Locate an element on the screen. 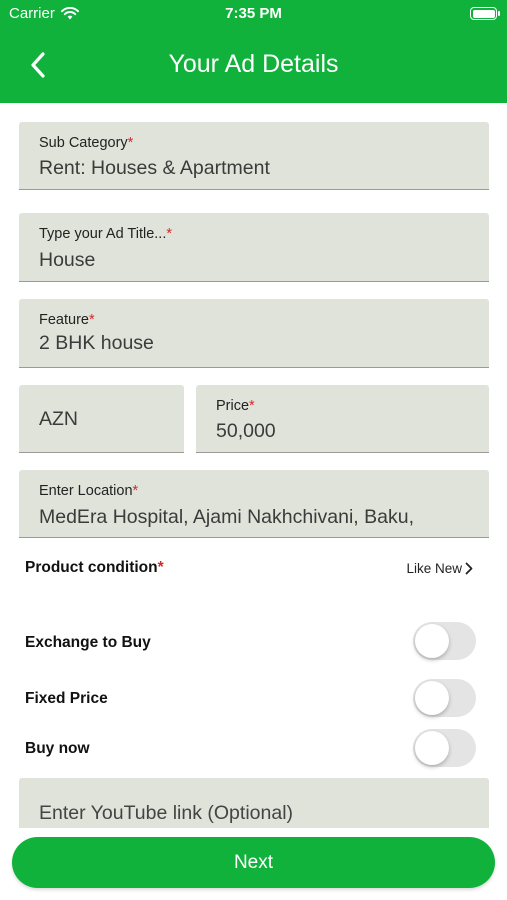 The width and height of the screenshot is (507, 900). header-bar: Carrier 7:35 PM Your Ad Details is located at coordinates (253, 51).